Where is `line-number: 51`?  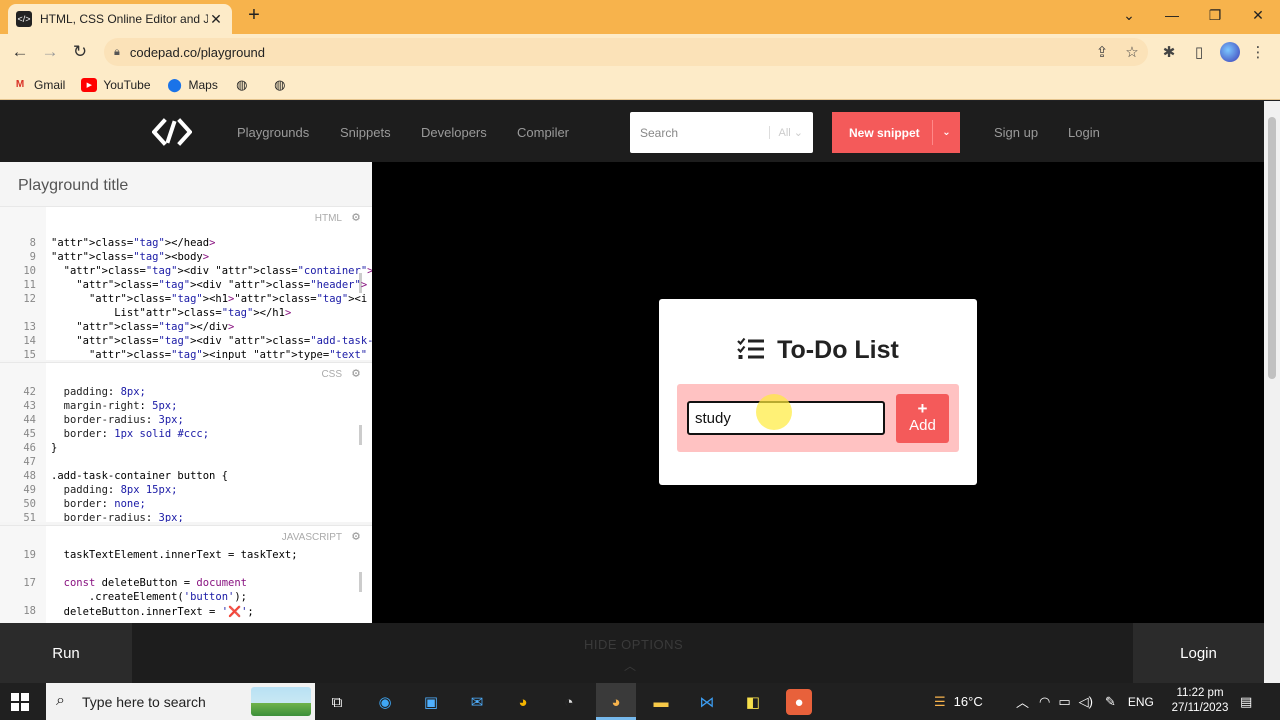
line-number: 51 is located at coordinates (29, 517).